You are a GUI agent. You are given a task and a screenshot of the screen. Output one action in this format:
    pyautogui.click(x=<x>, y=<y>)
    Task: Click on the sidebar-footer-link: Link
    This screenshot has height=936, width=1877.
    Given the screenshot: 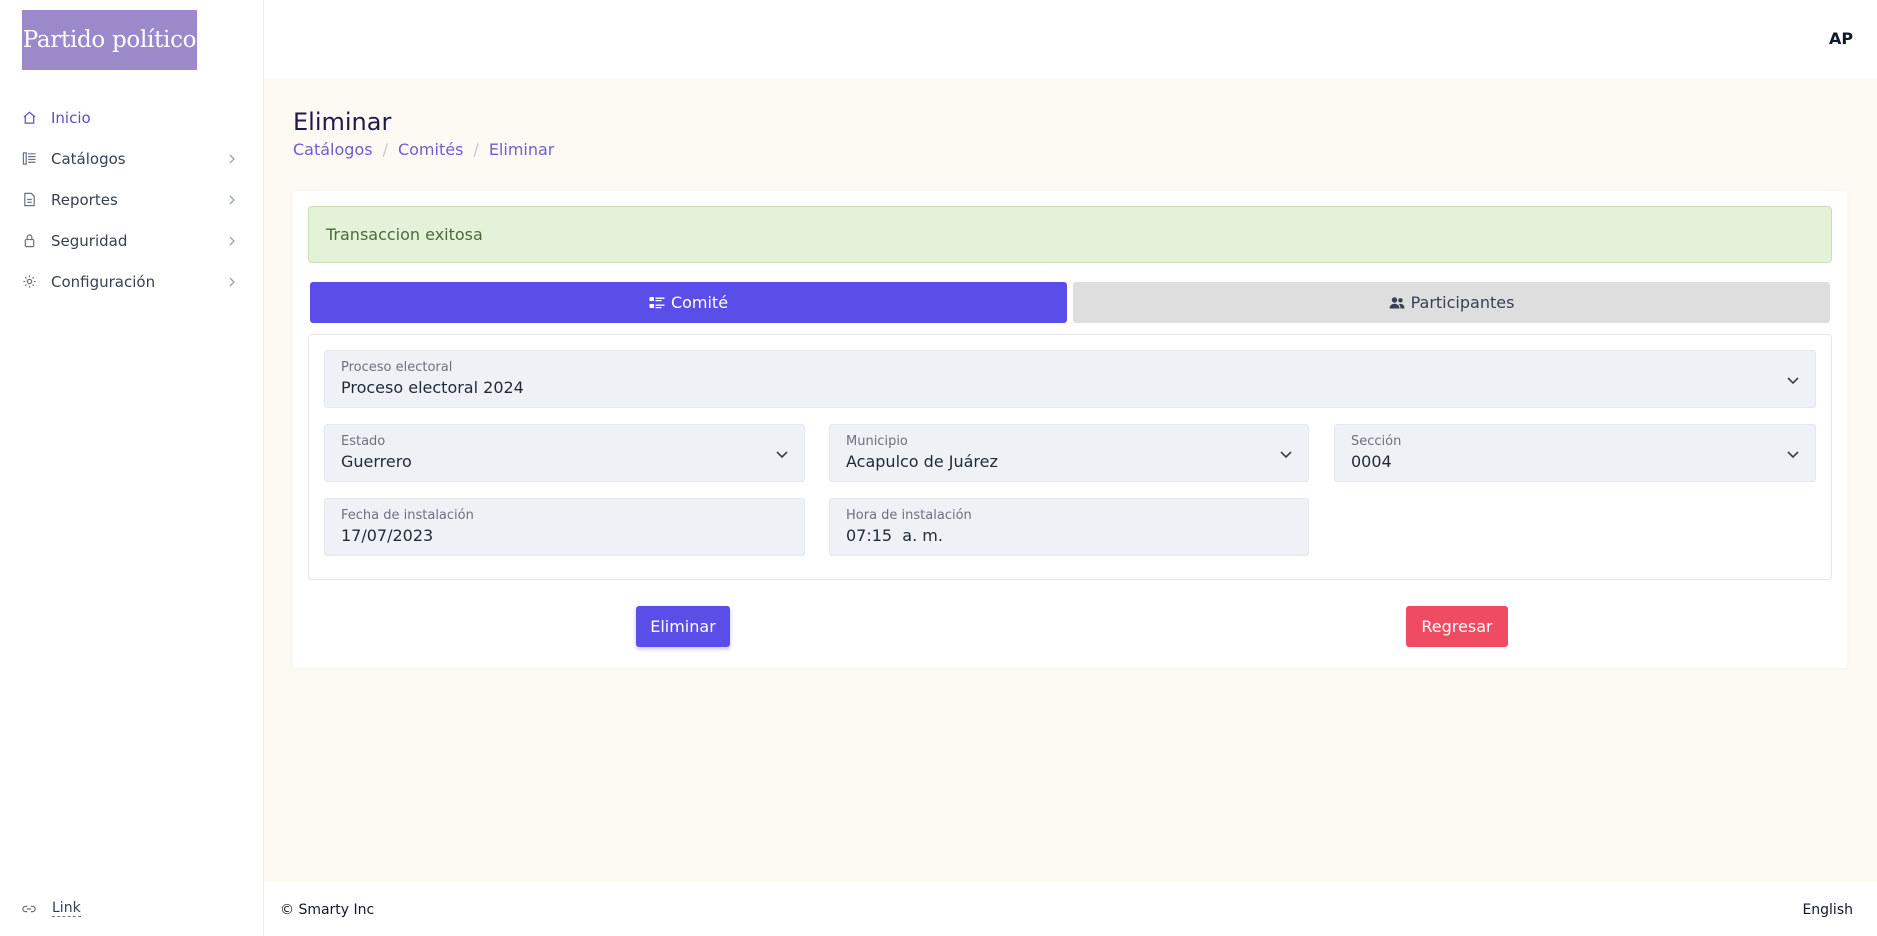 What is the action you would take?
    pyautogui.click(x=51, y=908)
    